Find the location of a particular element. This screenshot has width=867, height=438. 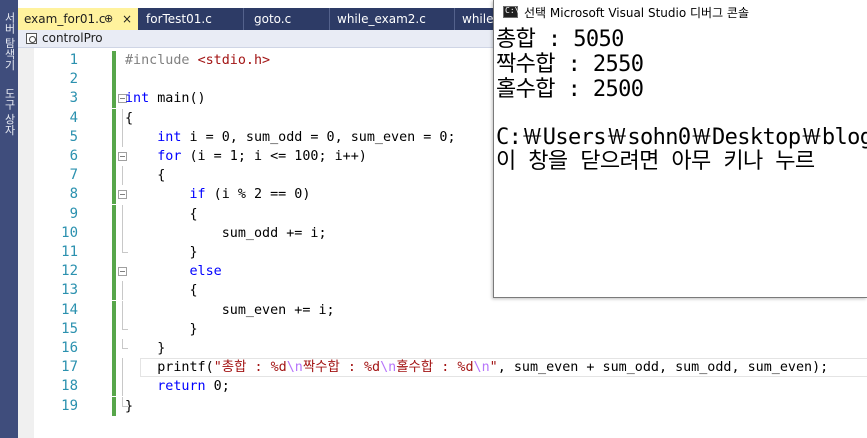

line-number: 7 is located at coordinates (73, 175).